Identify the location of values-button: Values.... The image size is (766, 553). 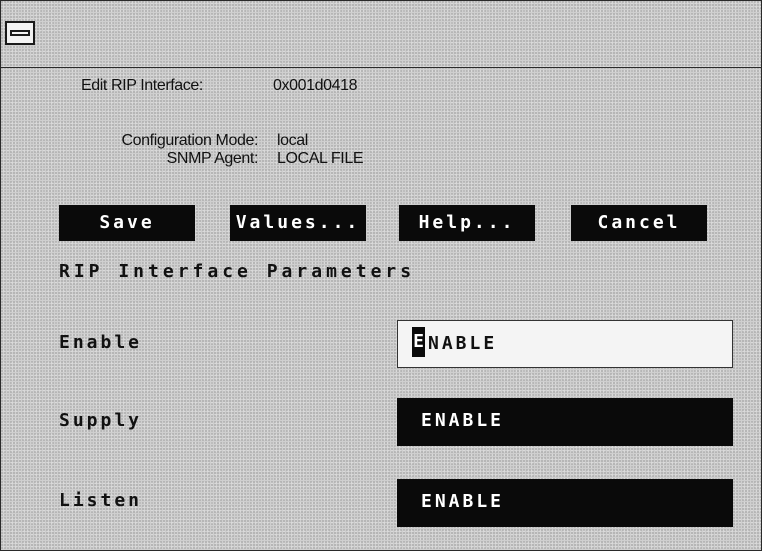
(298, 223).